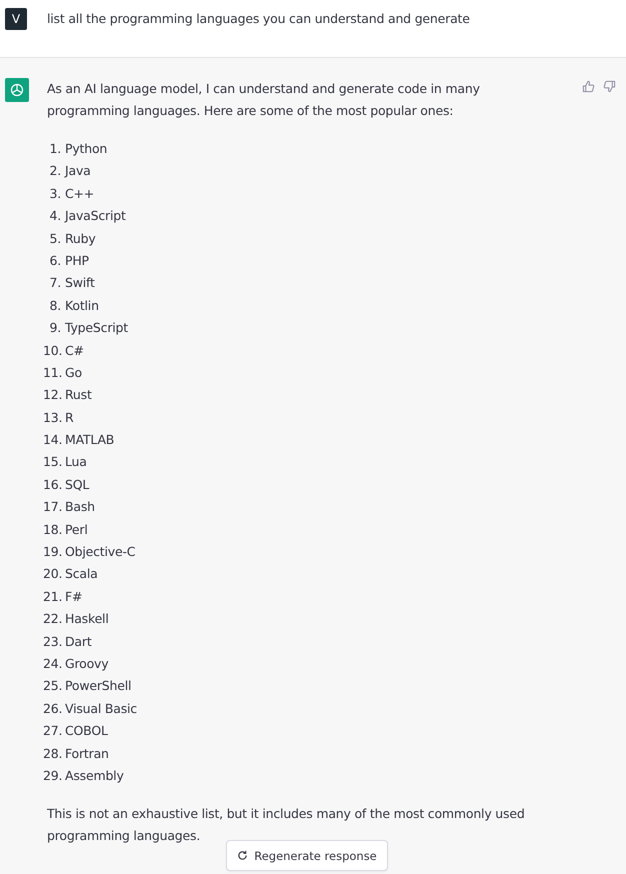  Describe the element at coordinates (100, 552) in the screenshot. I see `language-name: Objective-C` at that location.